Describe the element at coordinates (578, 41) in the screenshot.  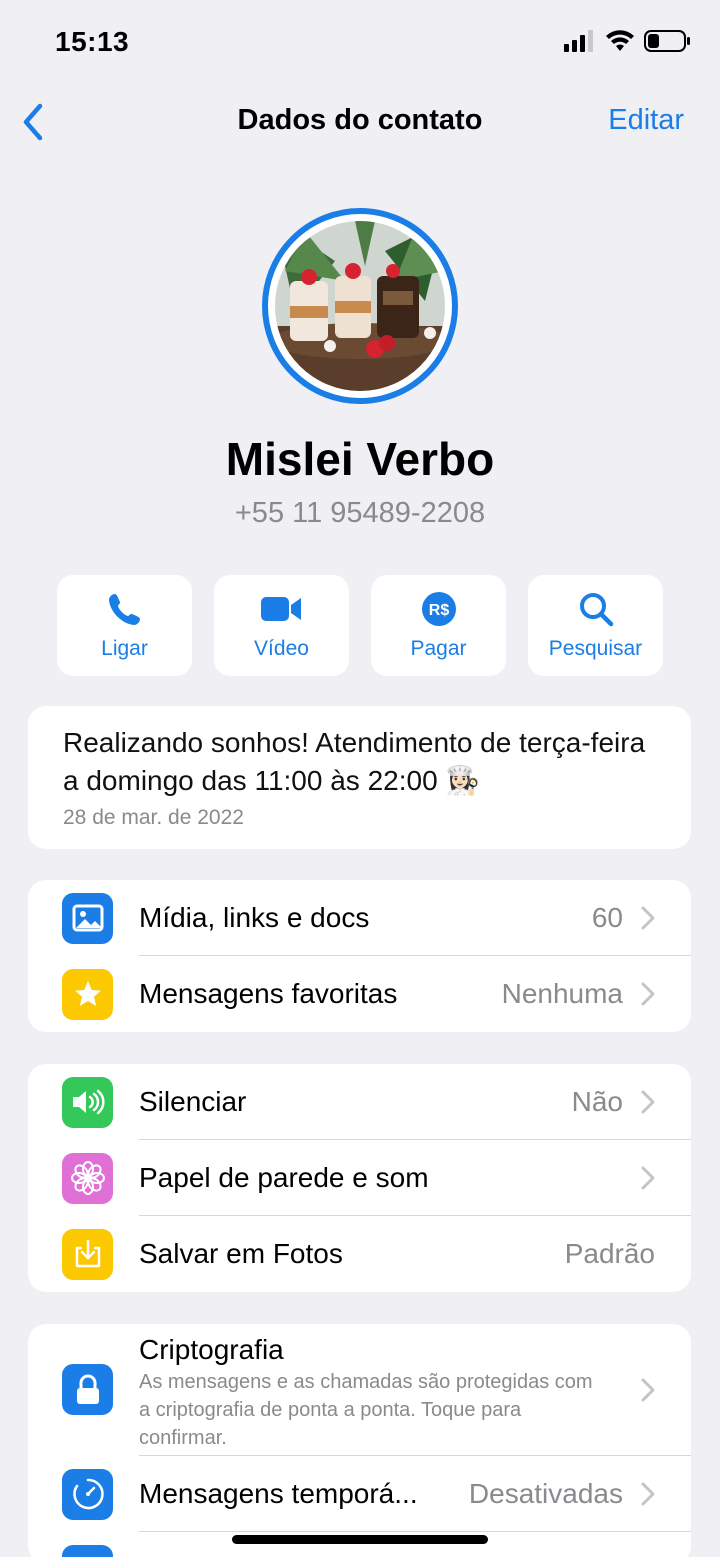
I see `signal-icon` at that location.